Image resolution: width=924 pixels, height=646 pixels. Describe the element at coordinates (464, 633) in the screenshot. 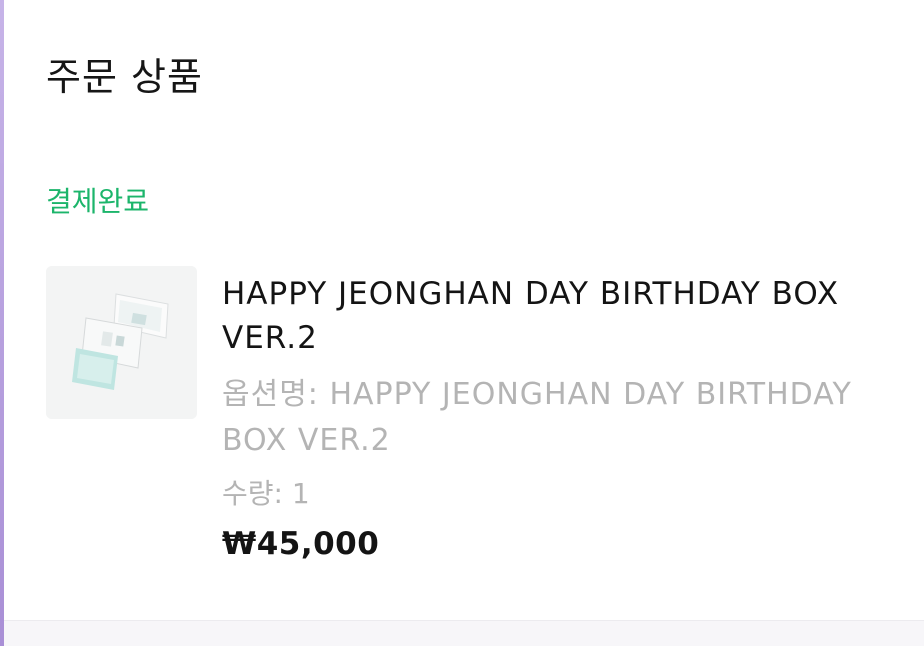

I see `section-divider` at that location.